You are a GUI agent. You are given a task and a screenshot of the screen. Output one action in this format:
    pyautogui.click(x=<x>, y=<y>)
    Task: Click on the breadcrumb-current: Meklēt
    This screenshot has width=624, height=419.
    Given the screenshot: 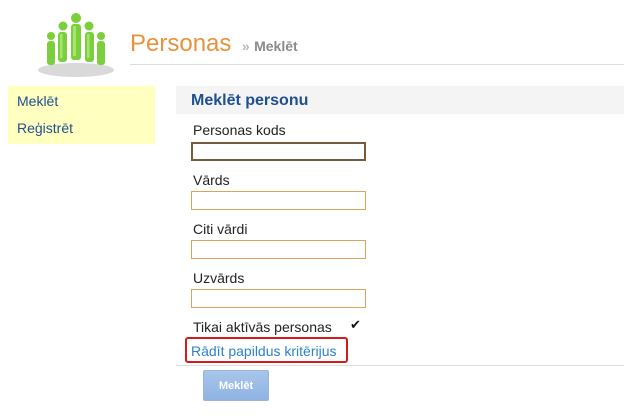 What is the action you would take?
    pyautogui.click(x=276, y=46)
    